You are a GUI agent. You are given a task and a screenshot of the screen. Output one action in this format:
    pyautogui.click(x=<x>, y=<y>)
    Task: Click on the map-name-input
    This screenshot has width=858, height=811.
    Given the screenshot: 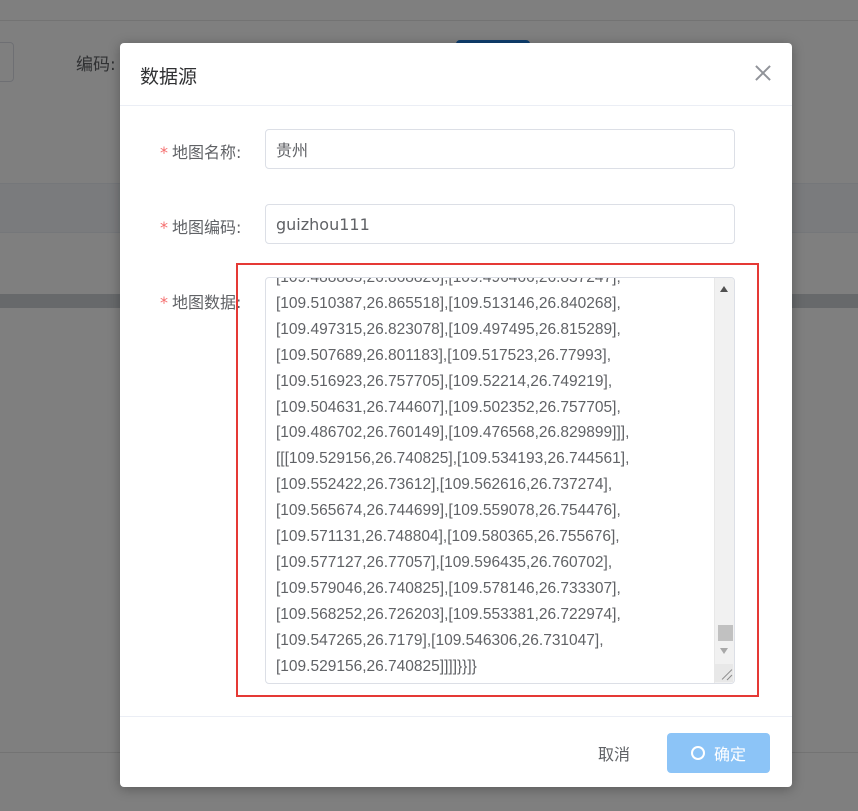 What is the action you would take?
    pyautogui.click(x=500, y=149)
    